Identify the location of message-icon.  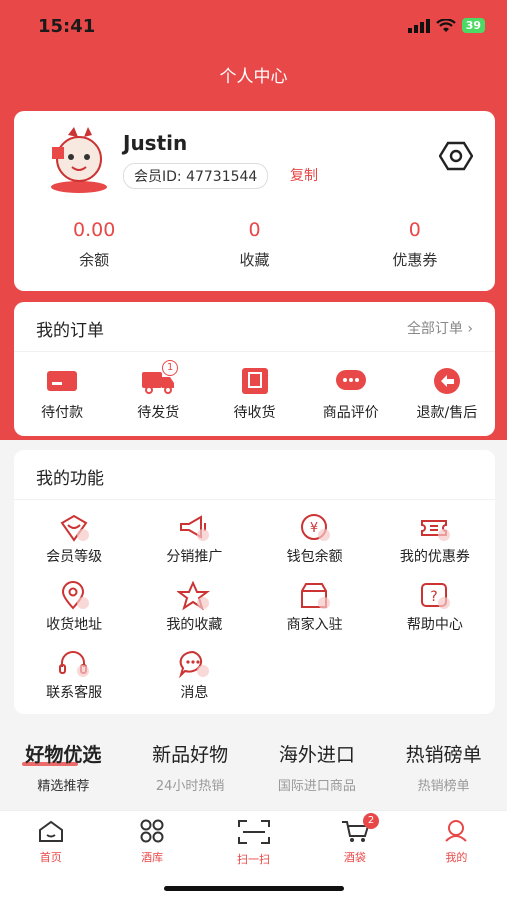
(194, 664).